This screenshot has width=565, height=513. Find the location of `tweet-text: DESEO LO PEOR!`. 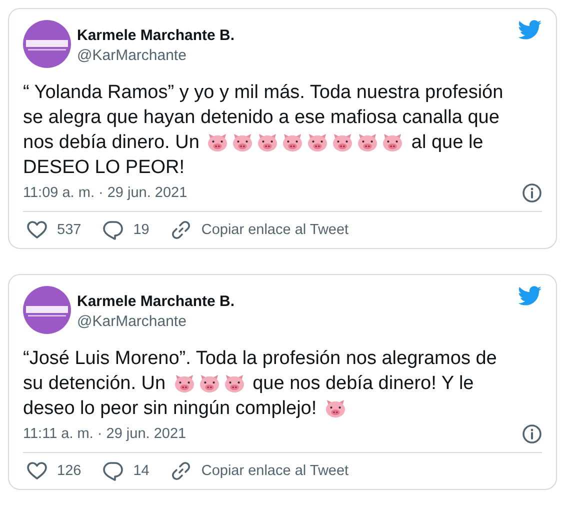

tweet-text: DESEO LO PEOR! is located at coordinates (104, 168).